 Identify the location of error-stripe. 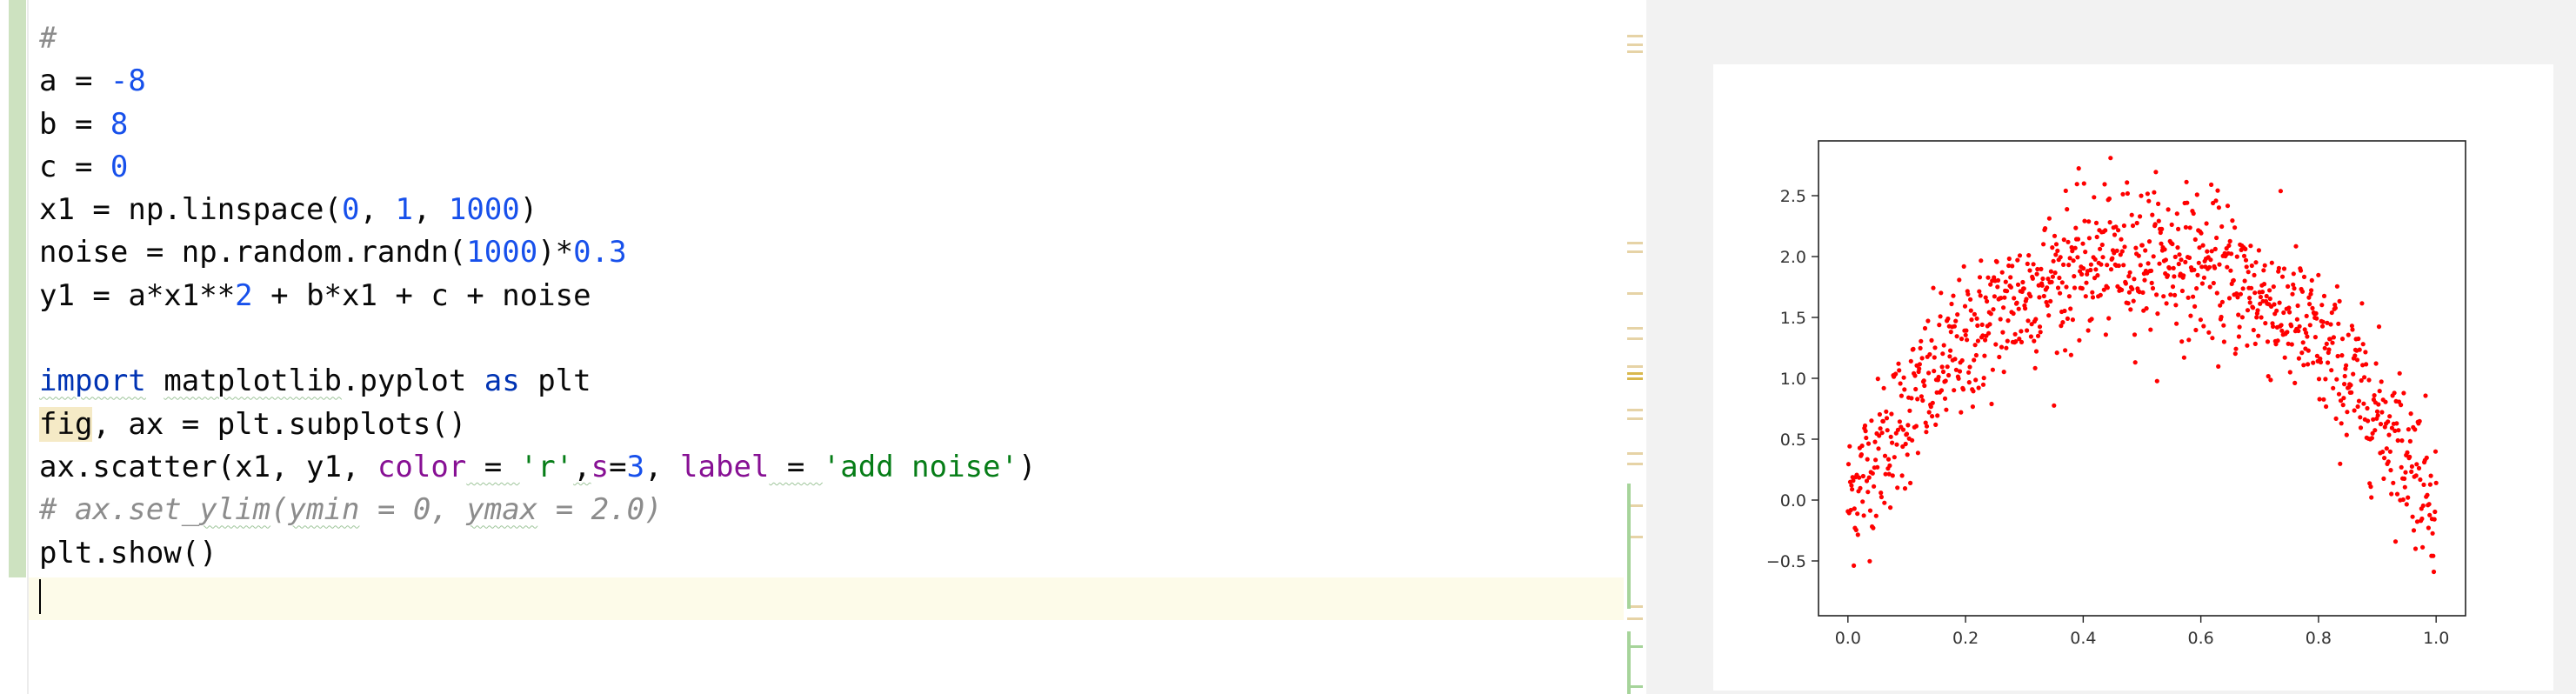
(1635, 347).